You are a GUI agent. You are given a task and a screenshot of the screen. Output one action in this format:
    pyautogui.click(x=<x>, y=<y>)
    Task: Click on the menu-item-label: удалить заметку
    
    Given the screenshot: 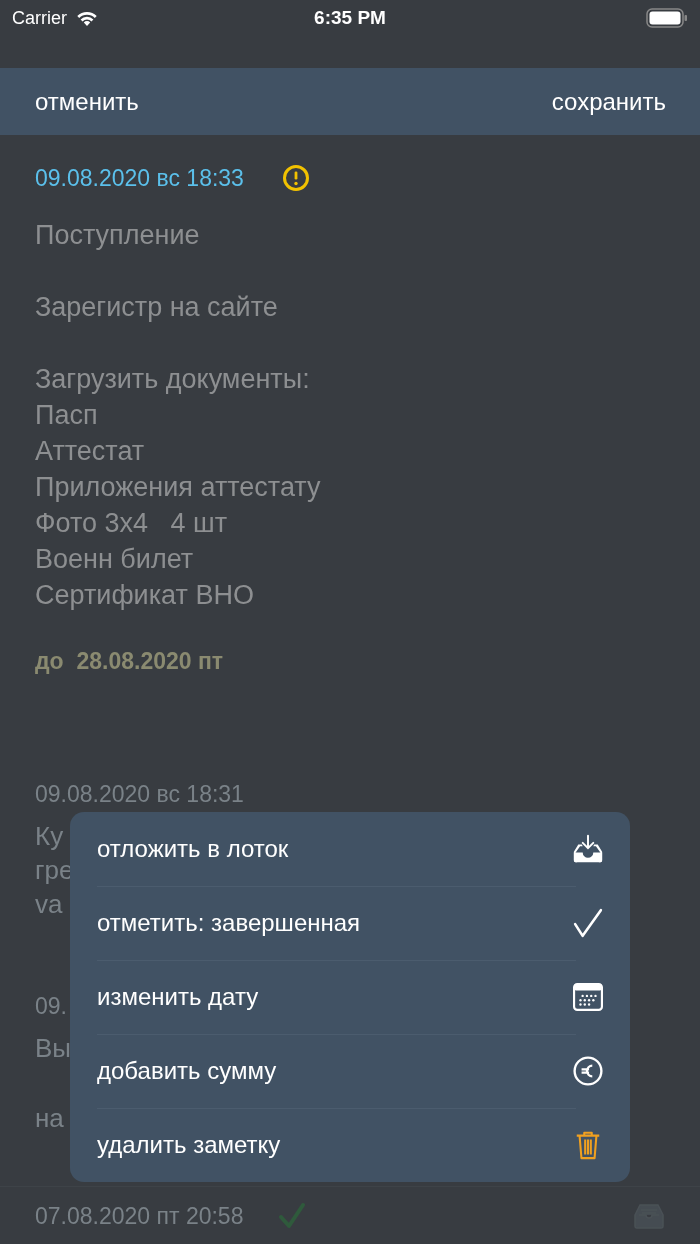 What is the action you would take?
    pyautogui.click(x=189, y=1145)
    